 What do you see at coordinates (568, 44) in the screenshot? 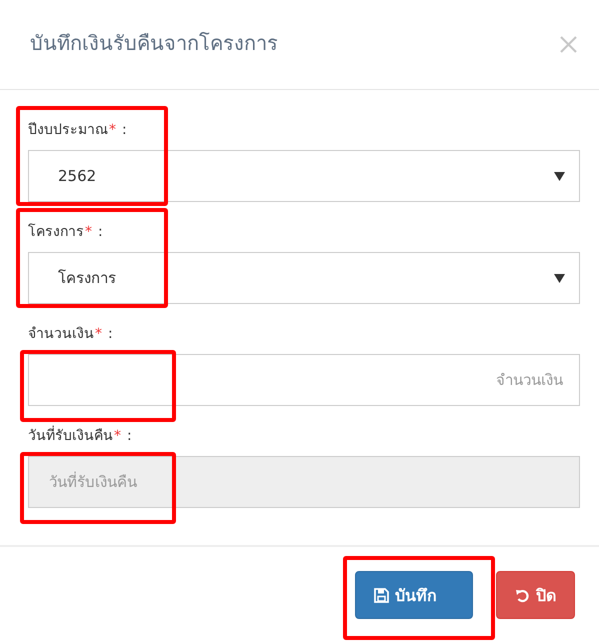
I see `close-icon` at bounding box center [568, 44].